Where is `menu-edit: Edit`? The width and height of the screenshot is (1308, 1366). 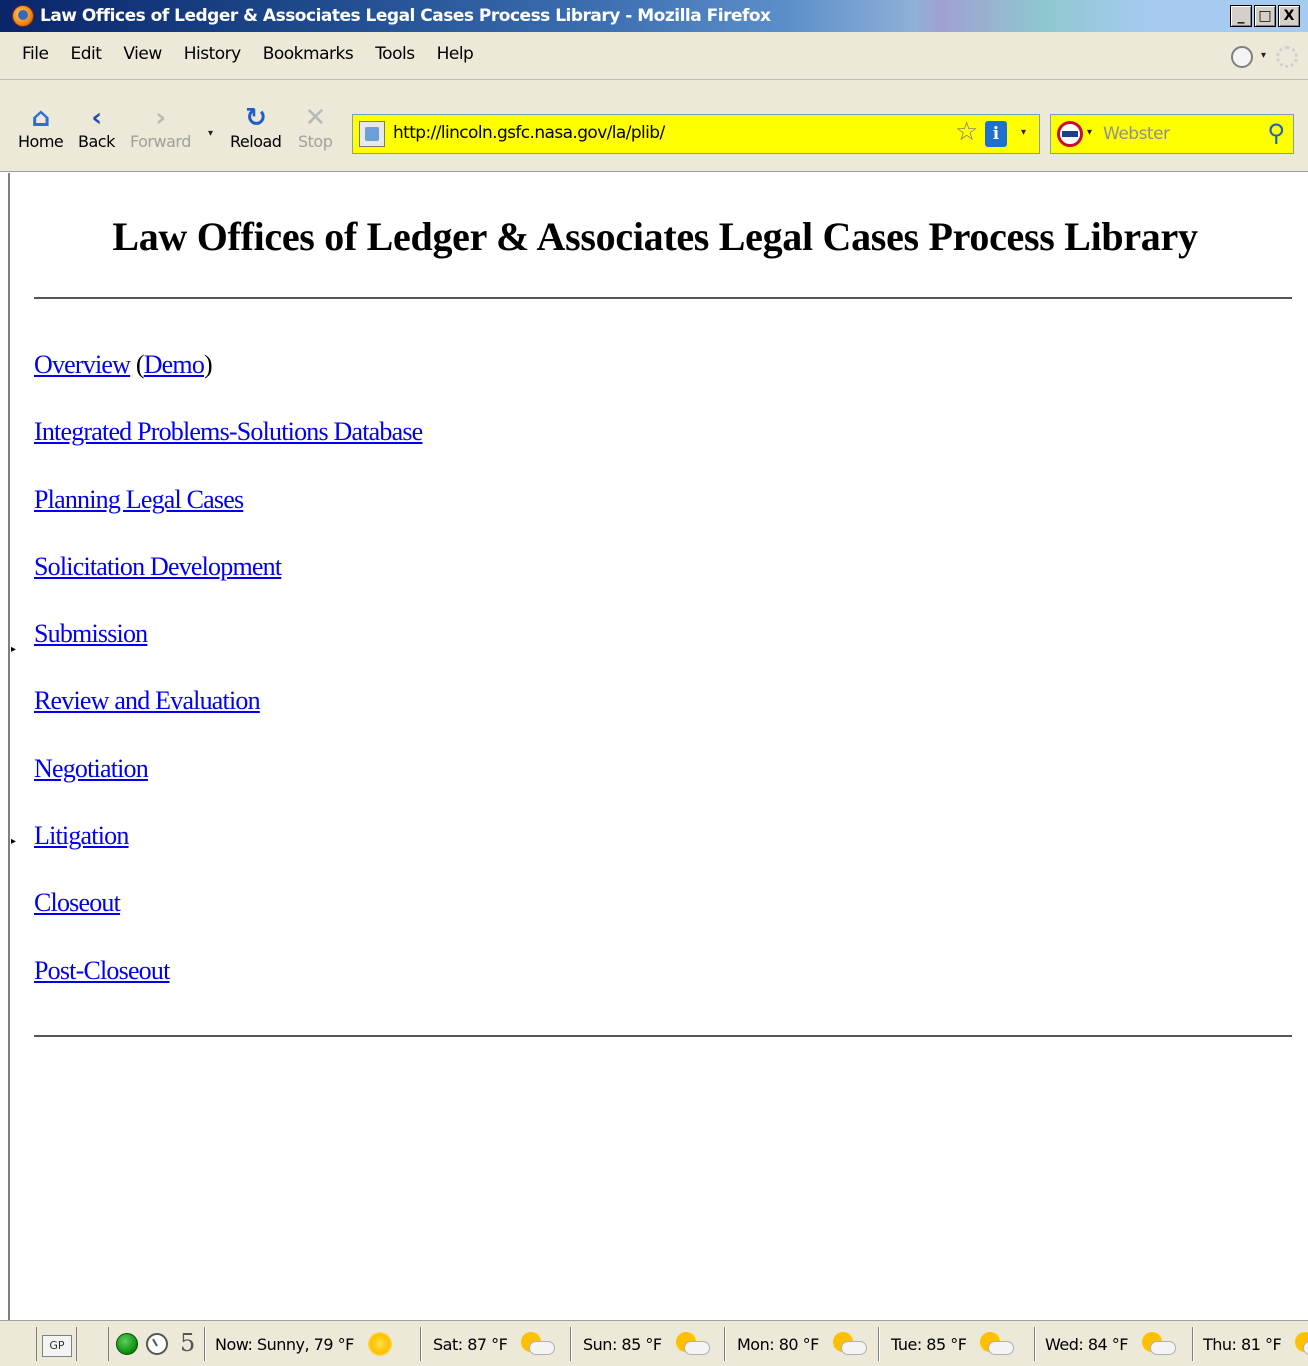 menu-edit: Edit is located at coordinates (85, 54).